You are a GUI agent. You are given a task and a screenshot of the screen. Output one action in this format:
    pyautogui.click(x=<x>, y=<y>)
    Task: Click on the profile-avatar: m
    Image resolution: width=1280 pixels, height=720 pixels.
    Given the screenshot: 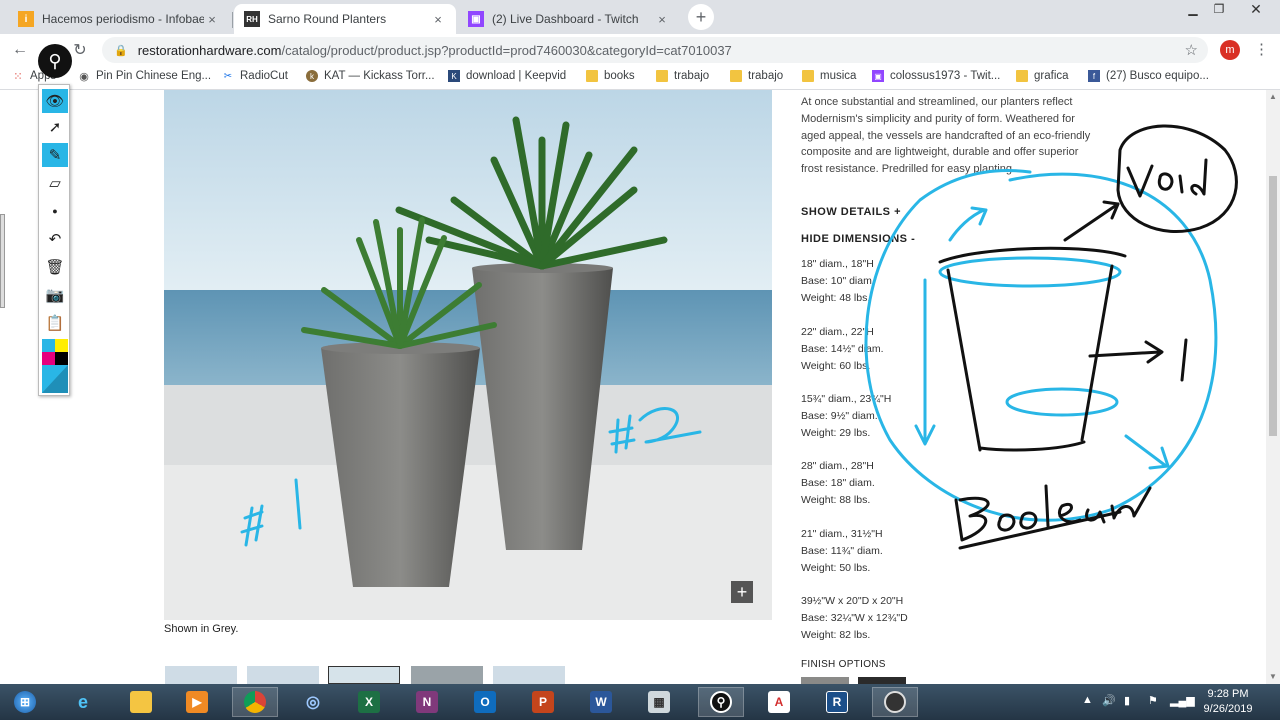 What is the action you would take?
    pyautogui.click(x=1230, y=50)
    